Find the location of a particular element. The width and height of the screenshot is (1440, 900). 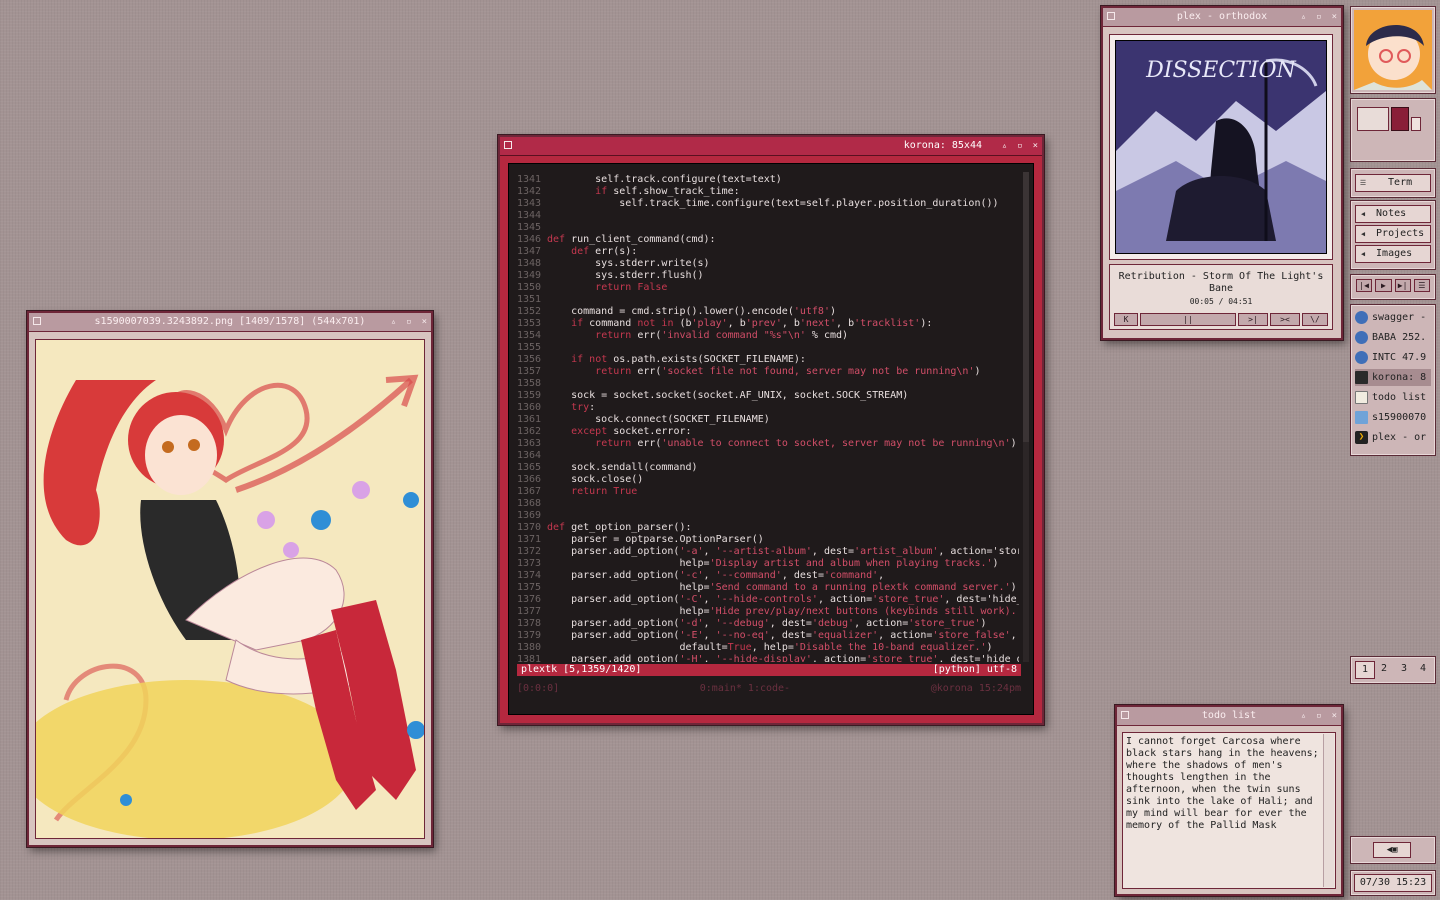

next-button: >| is located at coordinates (1253, 319).